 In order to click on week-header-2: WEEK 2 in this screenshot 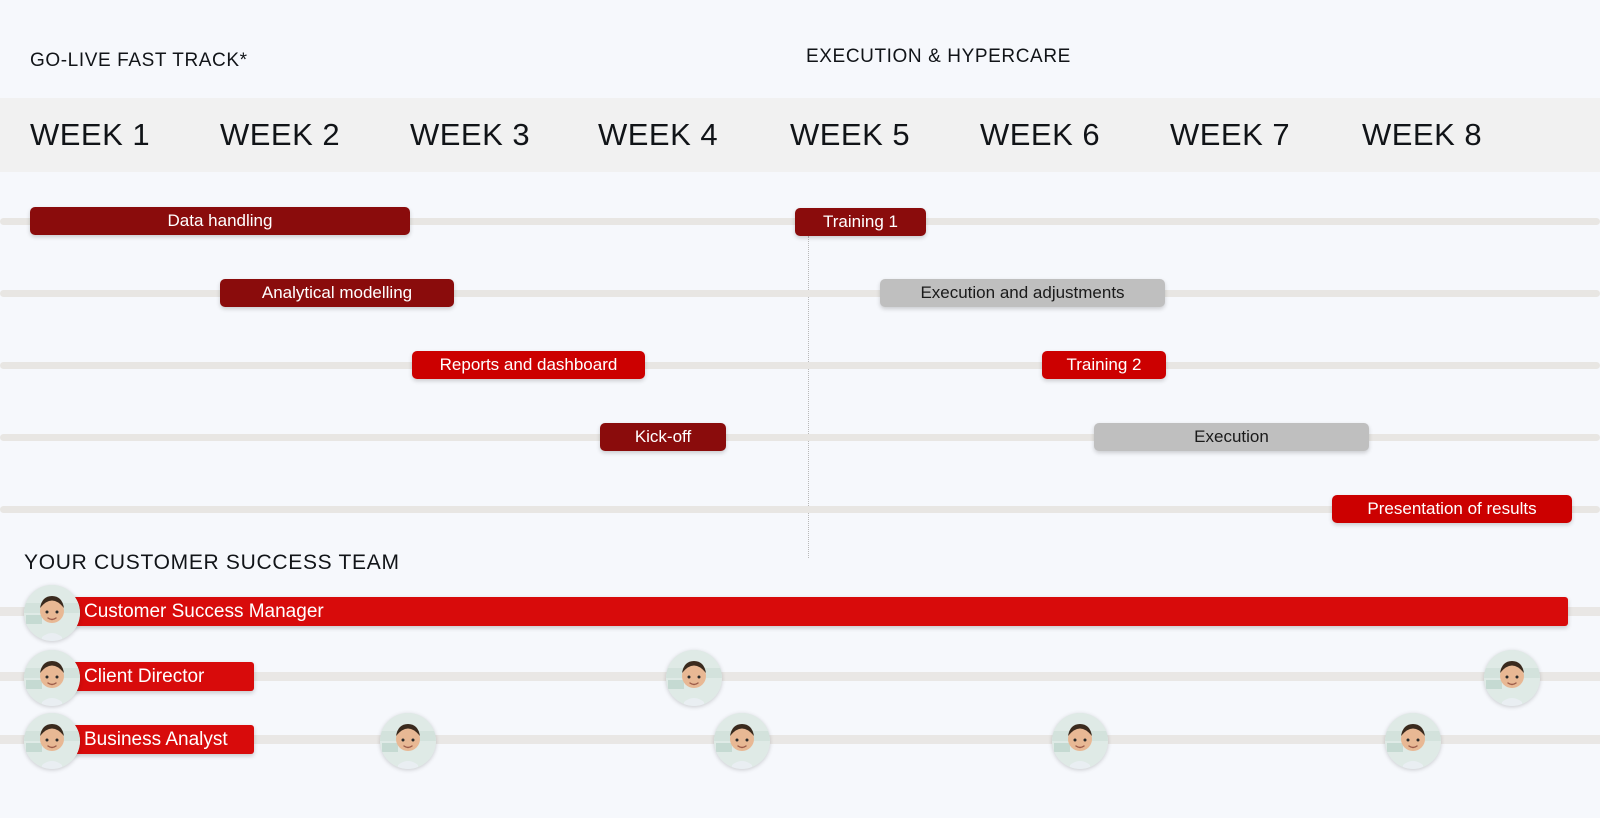, I will do `click(280, 134)`.